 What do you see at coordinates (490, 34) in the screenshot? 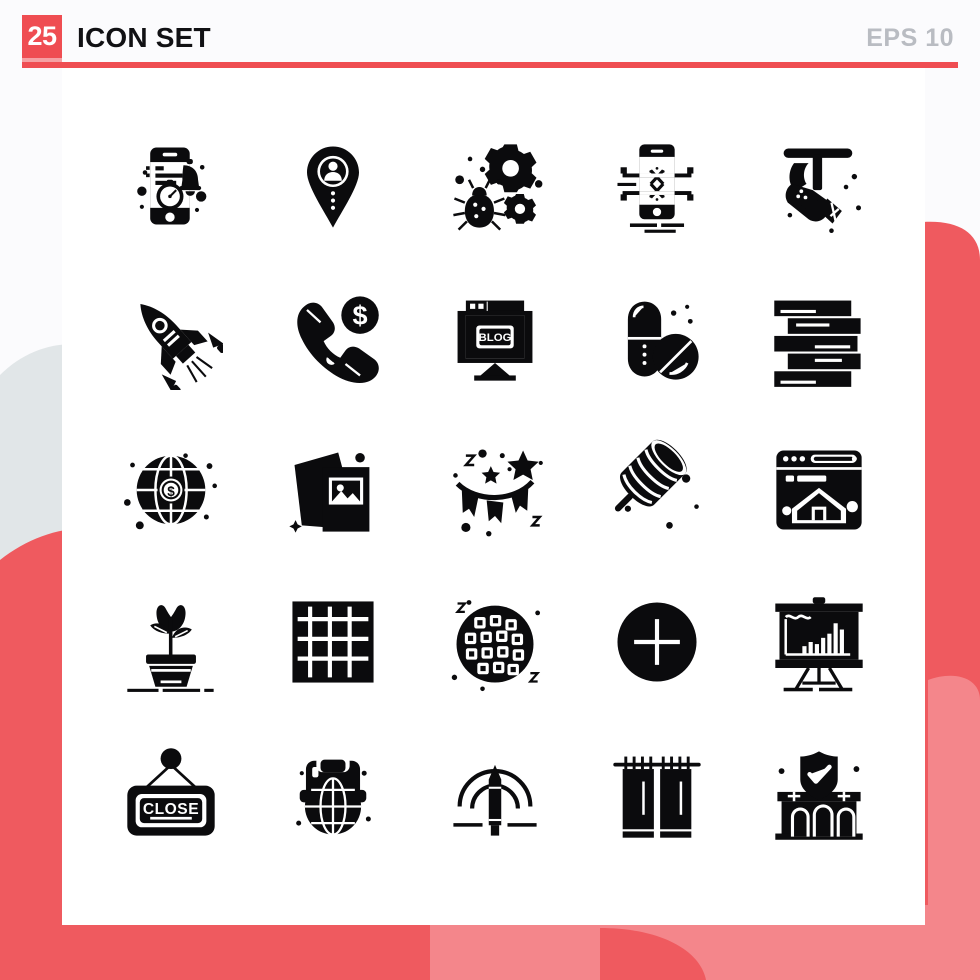
I see `poster-header: 25 ICON SET EPS 10` at bounding box center [490, 34].